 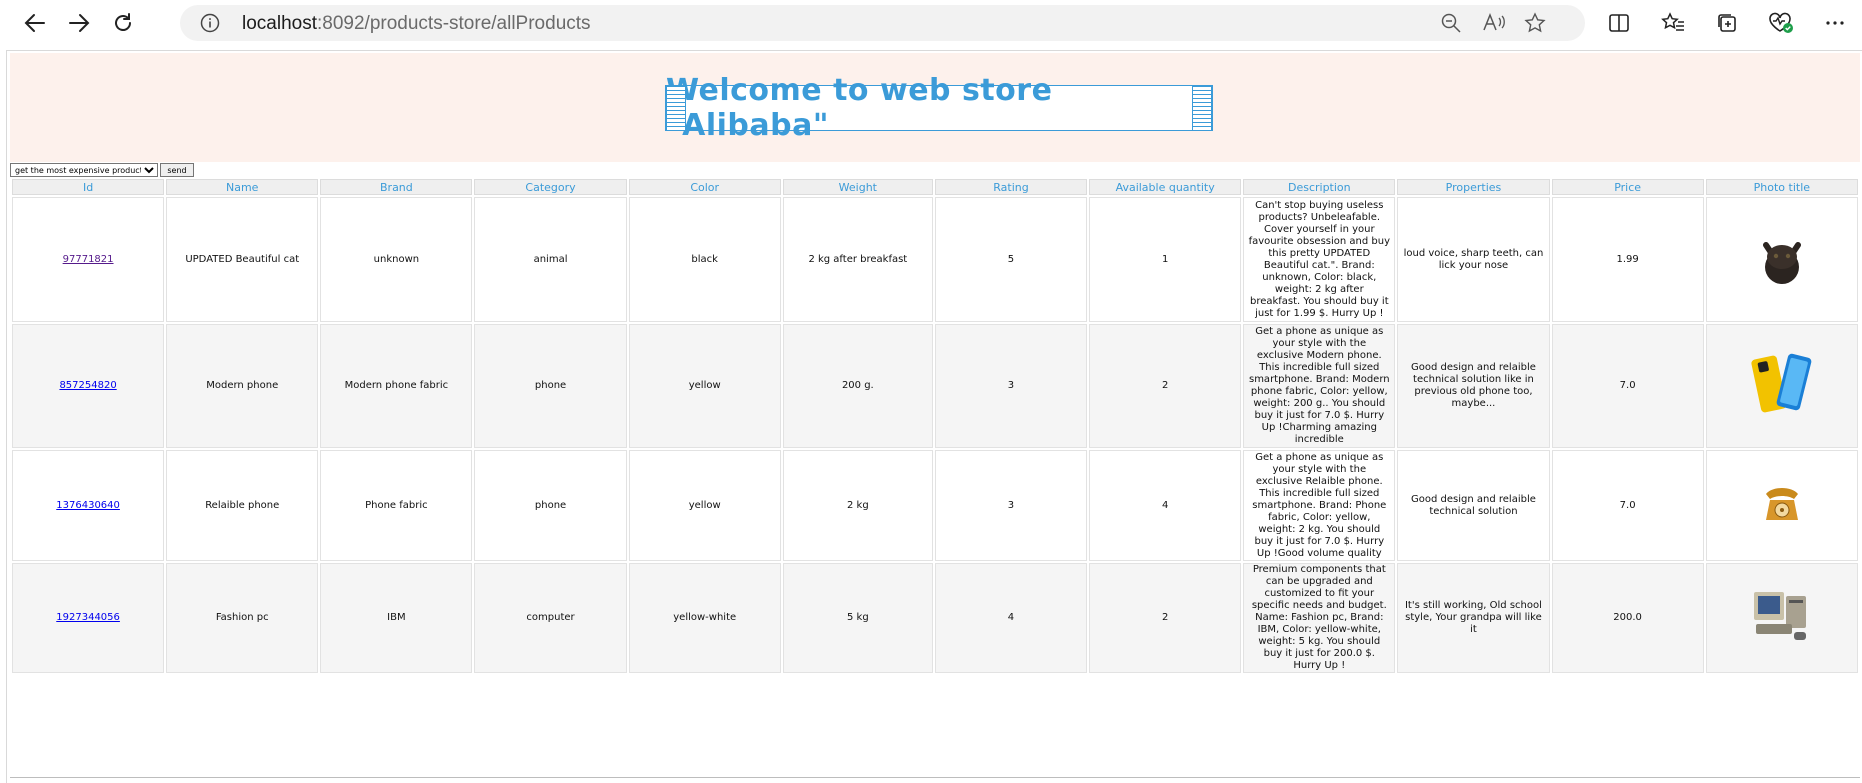 What do you see at coordinates (704, 618) in the screenshot?
I see `cell-color: yellow-white` at bounding box center [704, 618].